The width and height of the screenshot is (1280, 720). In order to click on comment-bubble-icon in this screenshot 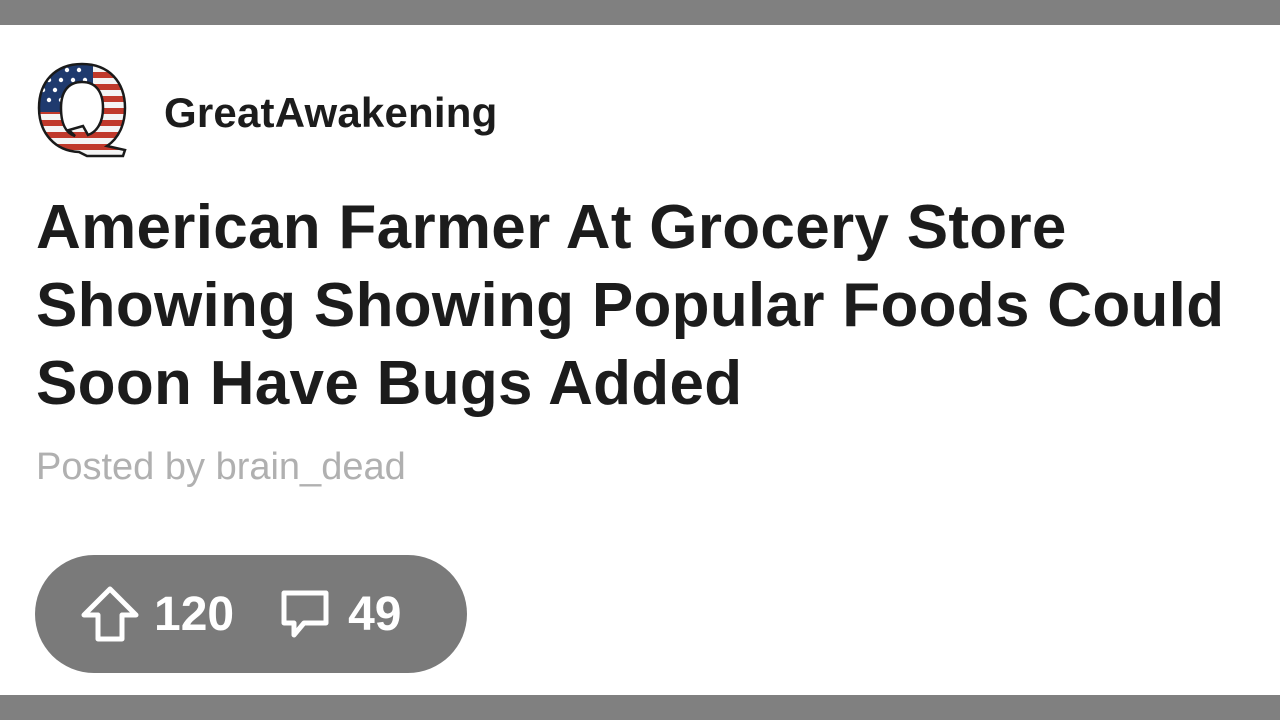, I will do `click(305, 614)`.